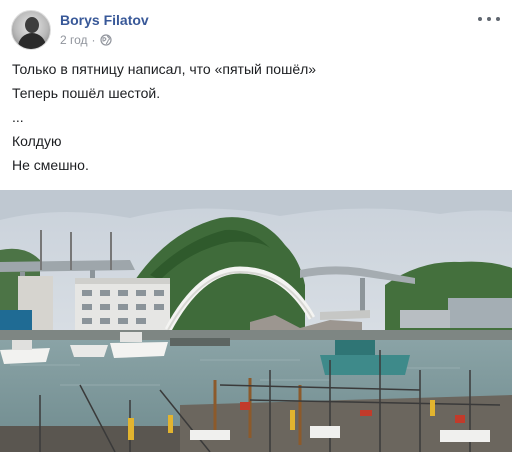 This screenshot has height=452, width=512. I want to click on post-meta: 2 год ·, so click(86, 40).